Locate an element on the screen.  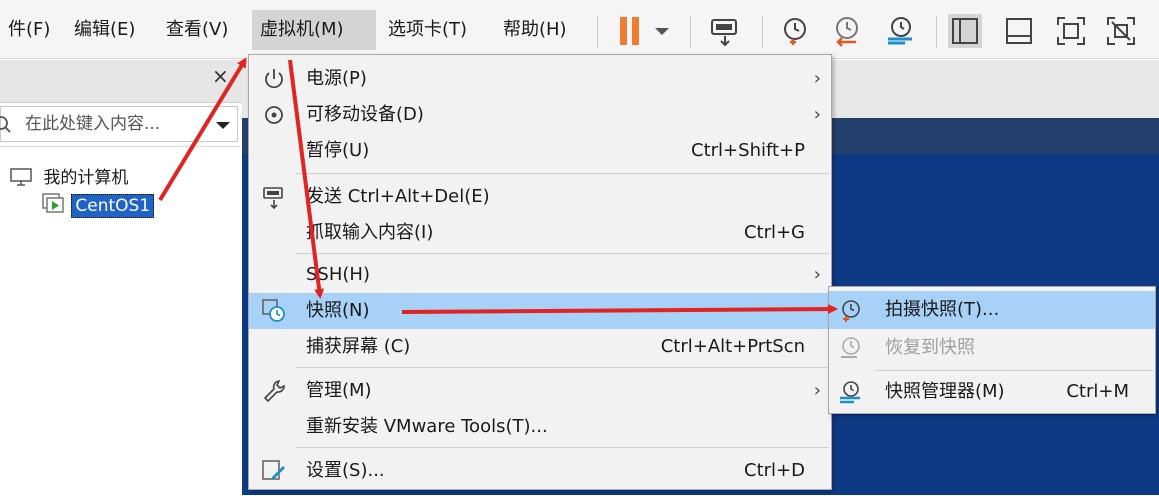
menu-vm: 虚拟机(M) is located at coordinates (314, 30).